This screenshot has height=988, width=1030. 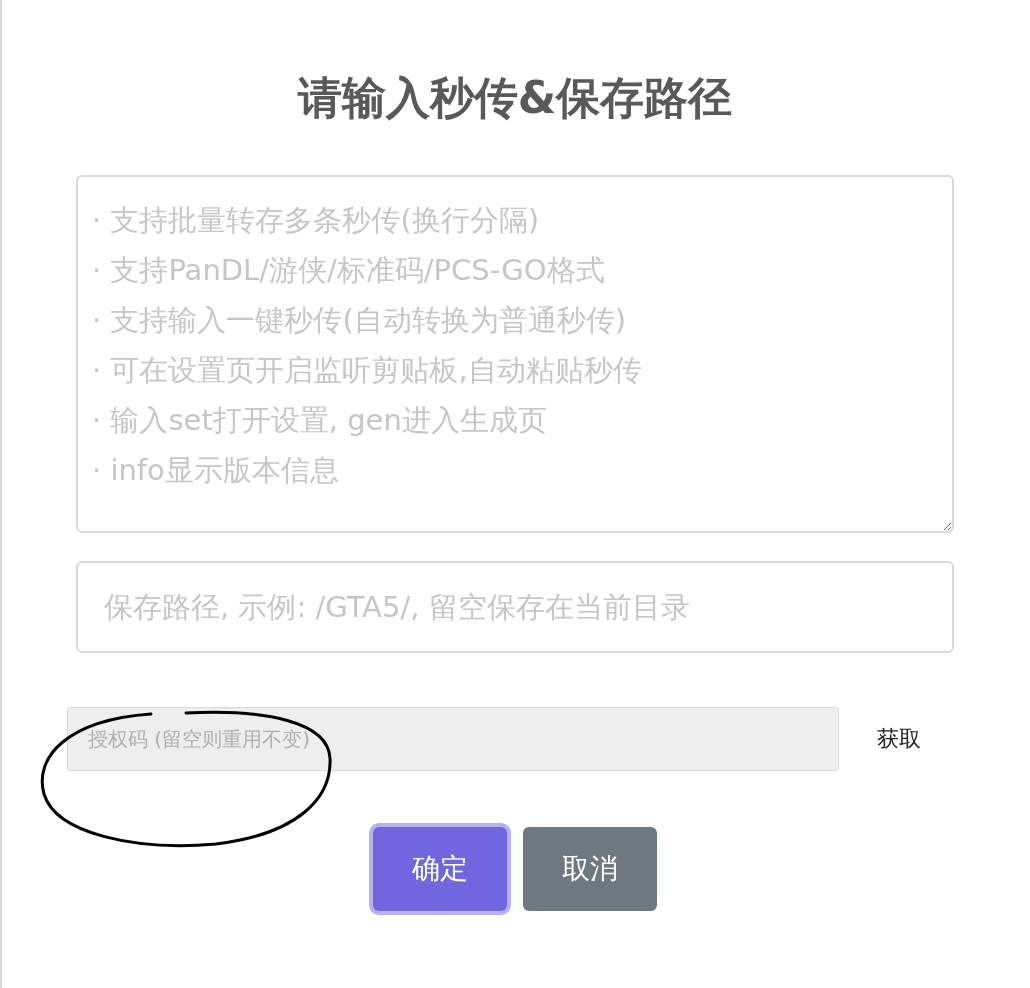 I want to click on confirm-button: 确定, so click(x=440, y=868).